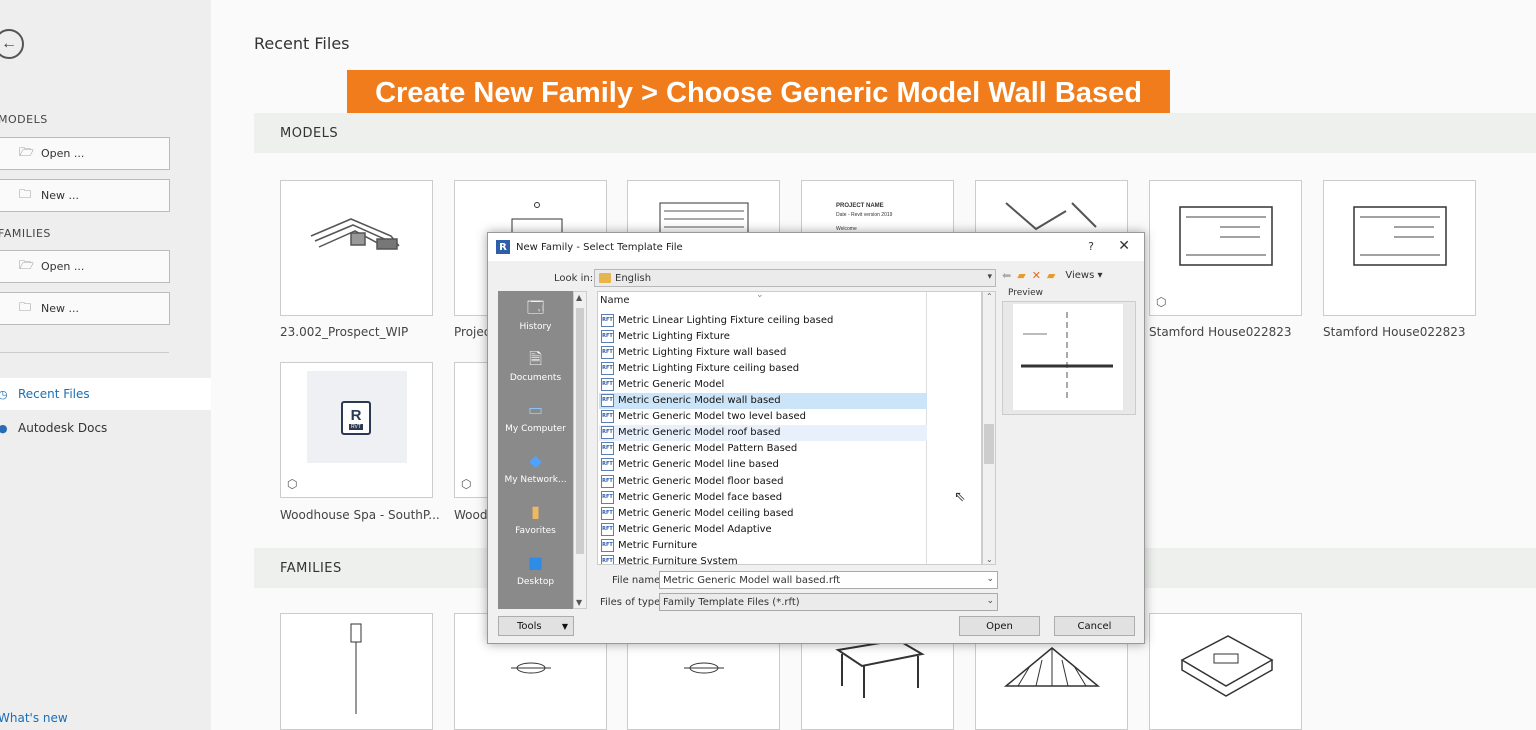 The width and height of the screenshot is (1536, 730). I want to click on page-title: Recent Files, so click(302, 43).